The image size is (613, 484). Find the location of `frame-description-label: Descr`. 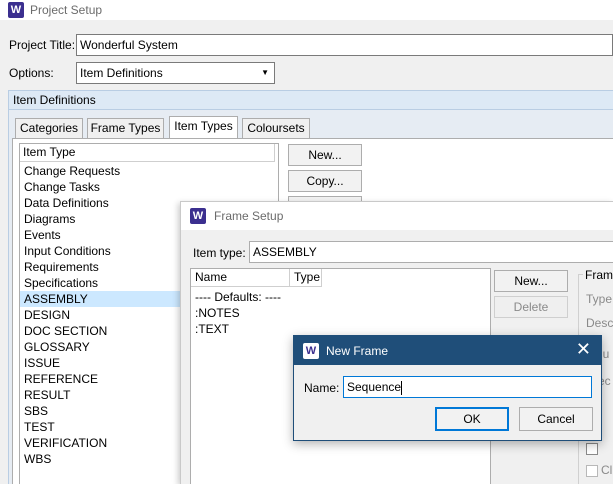

frame-description-label: Descr is located at coordinates (599, 323).